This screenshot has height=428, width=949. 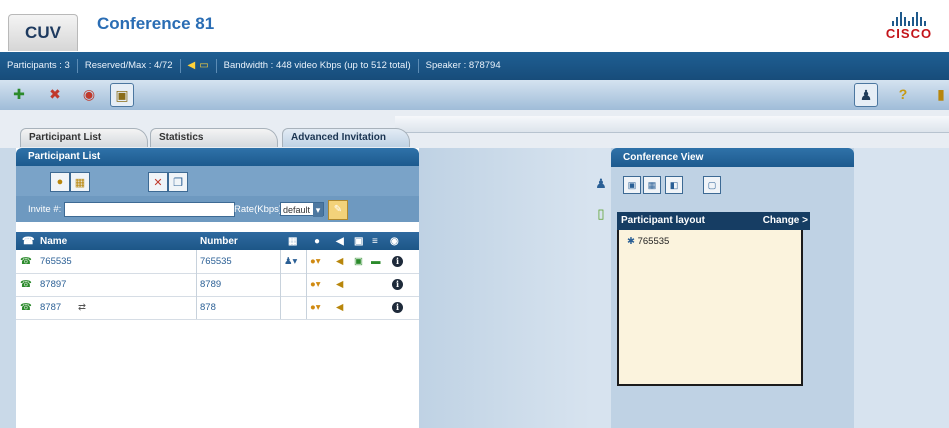 I want to click on participant-table-header: ☎ Name Number ▦ ● ◀ ▣ ≡ ◉, so click(x=217, y=241).